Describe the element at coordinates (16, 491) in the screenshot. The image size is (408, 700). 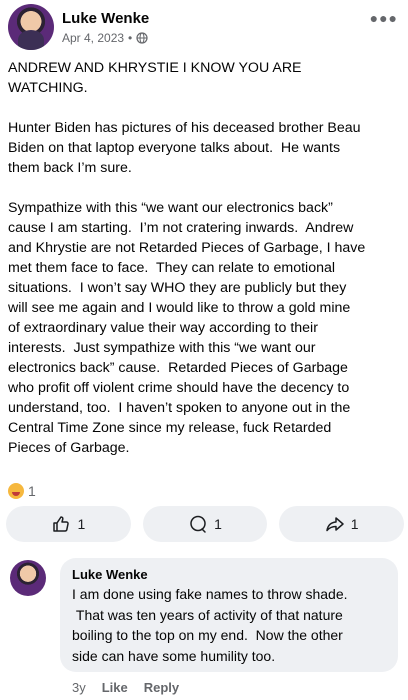
I see `tongue-out-emoji-icon` at that location.